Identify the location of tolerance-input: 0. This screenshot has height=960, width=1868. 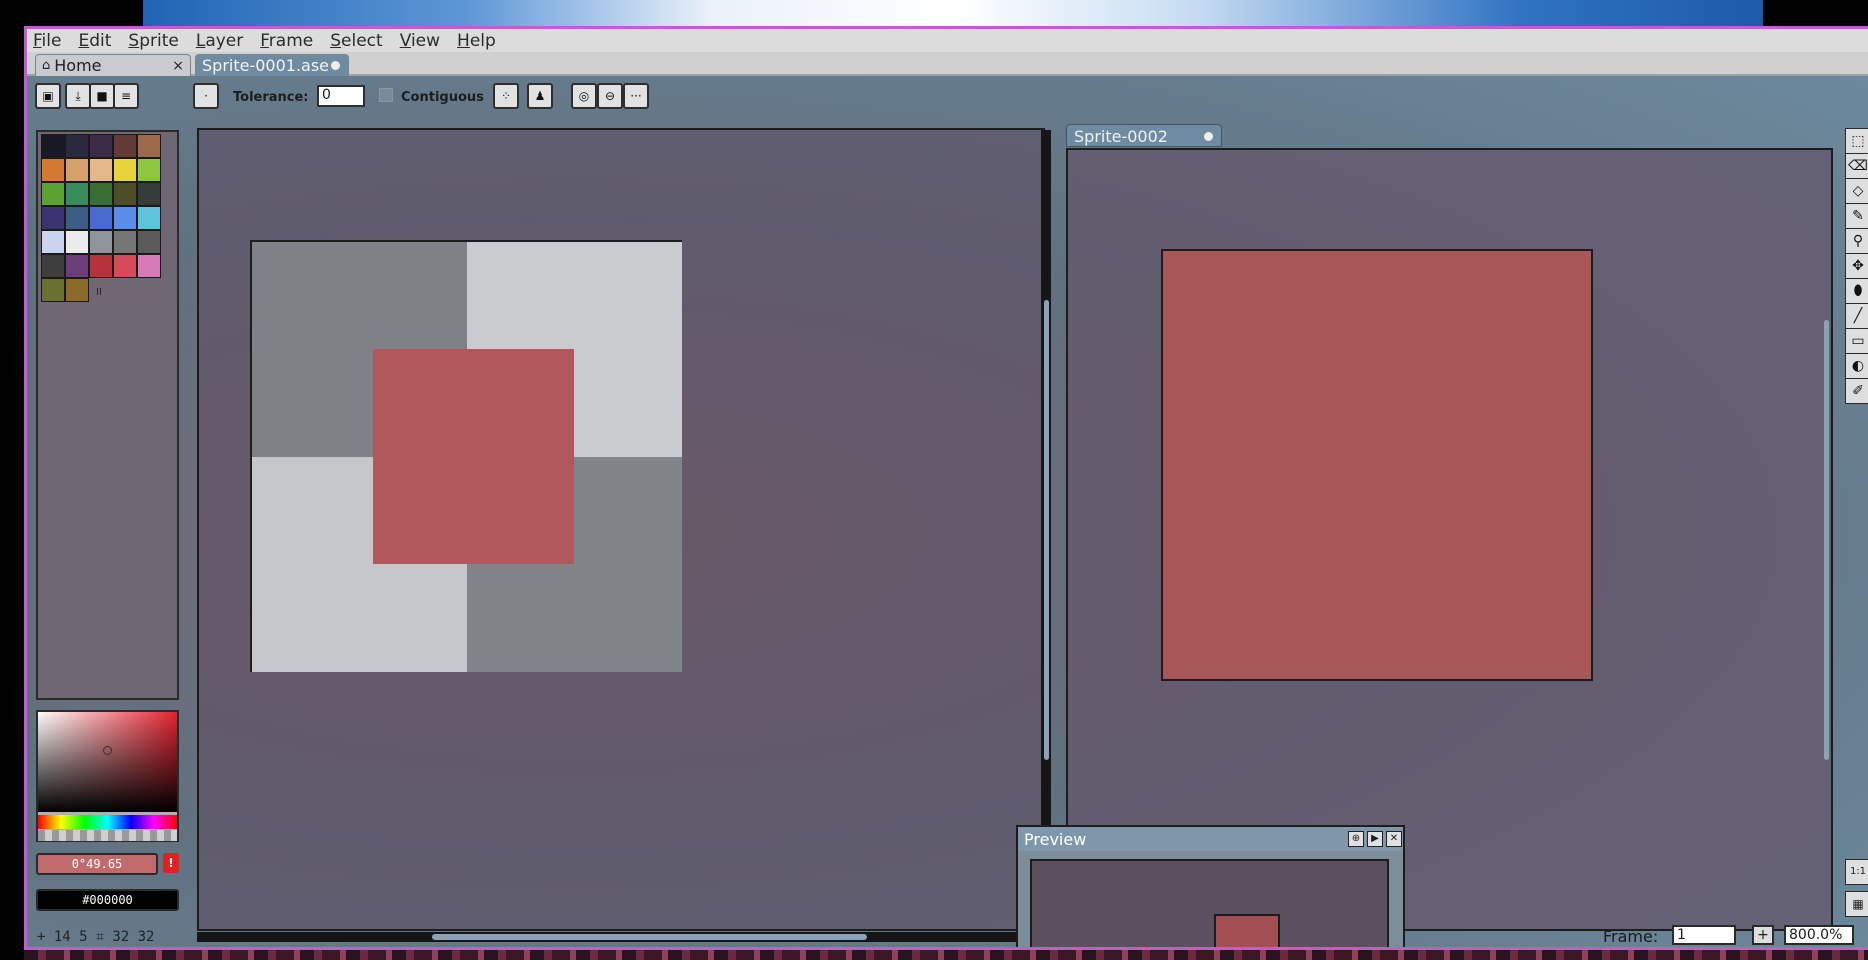
(341, 96).